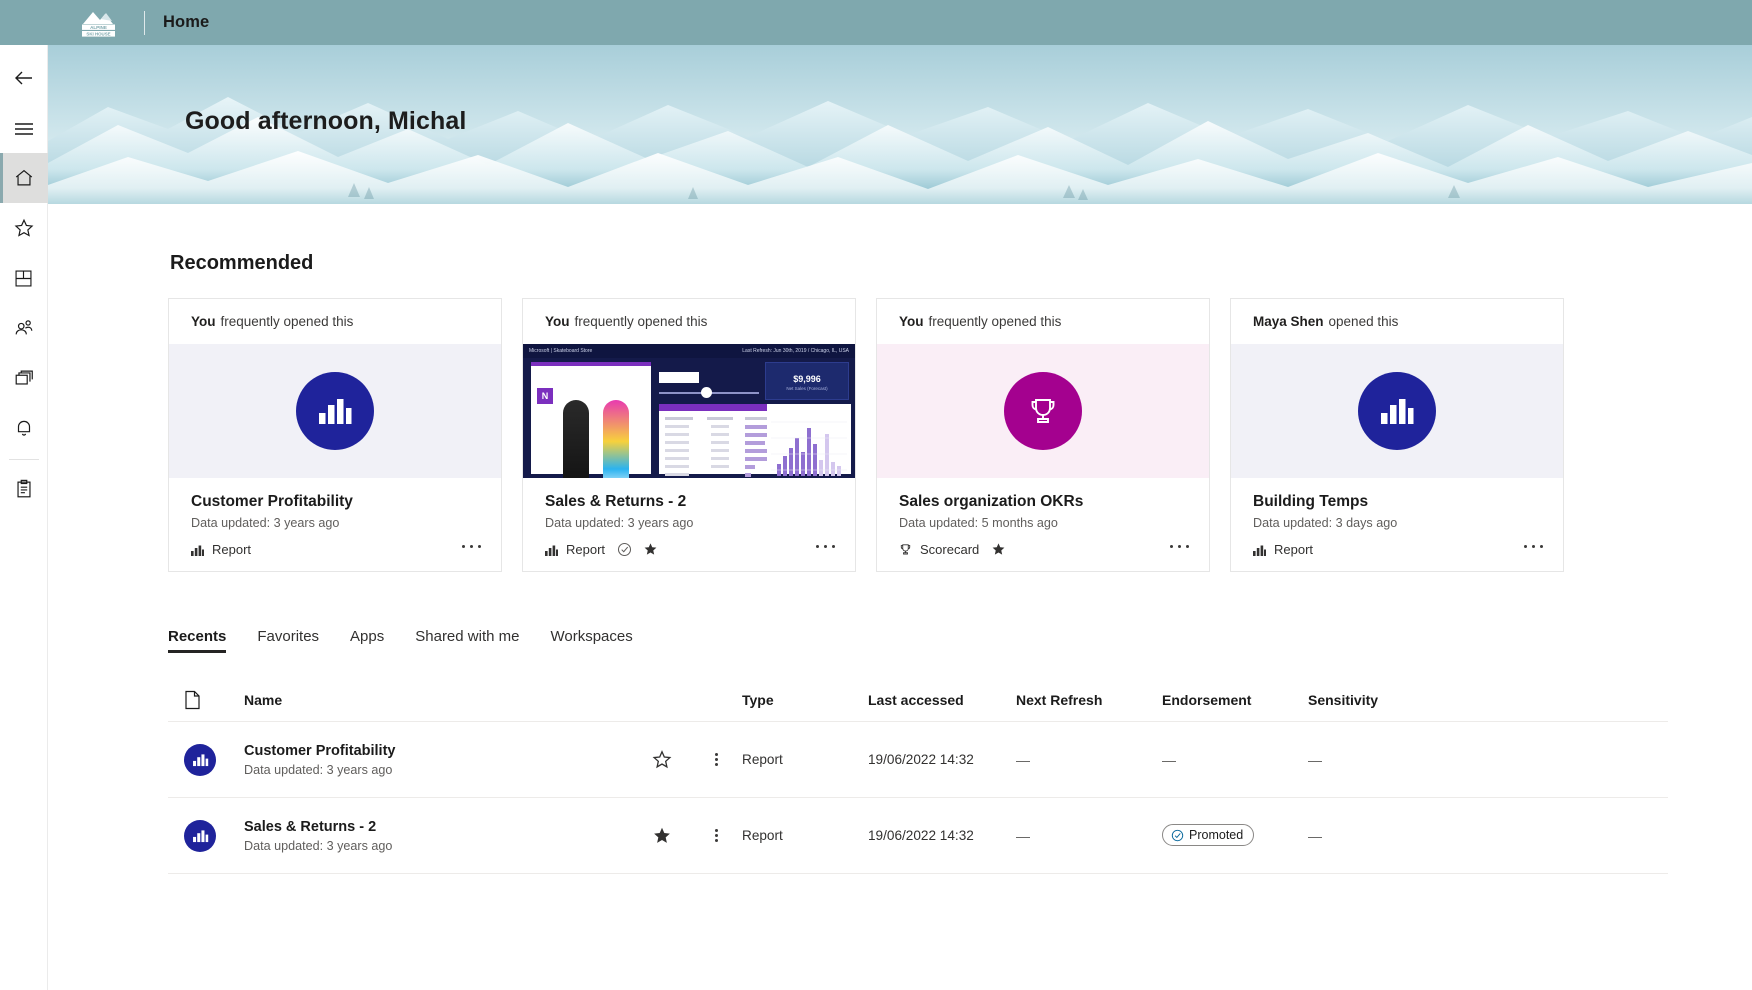 Image resolution: width=1752 pixels, height=990 pixels. Describe the element at coordinates (1169, 759) in the screenshot. I see `row-endorsement: —` at that location.